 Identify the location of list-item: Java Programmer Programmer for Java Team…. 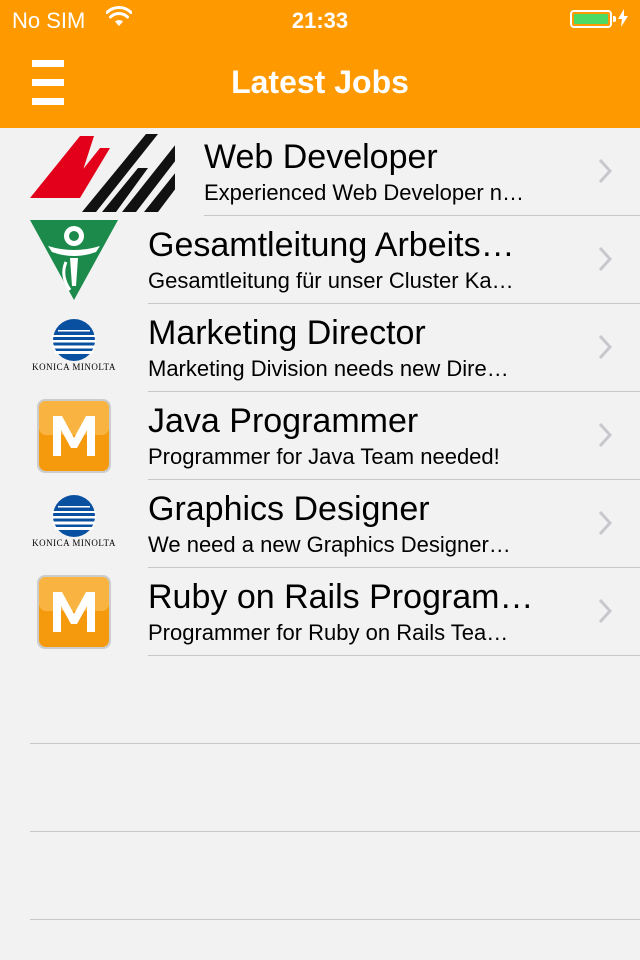
(320, 436).